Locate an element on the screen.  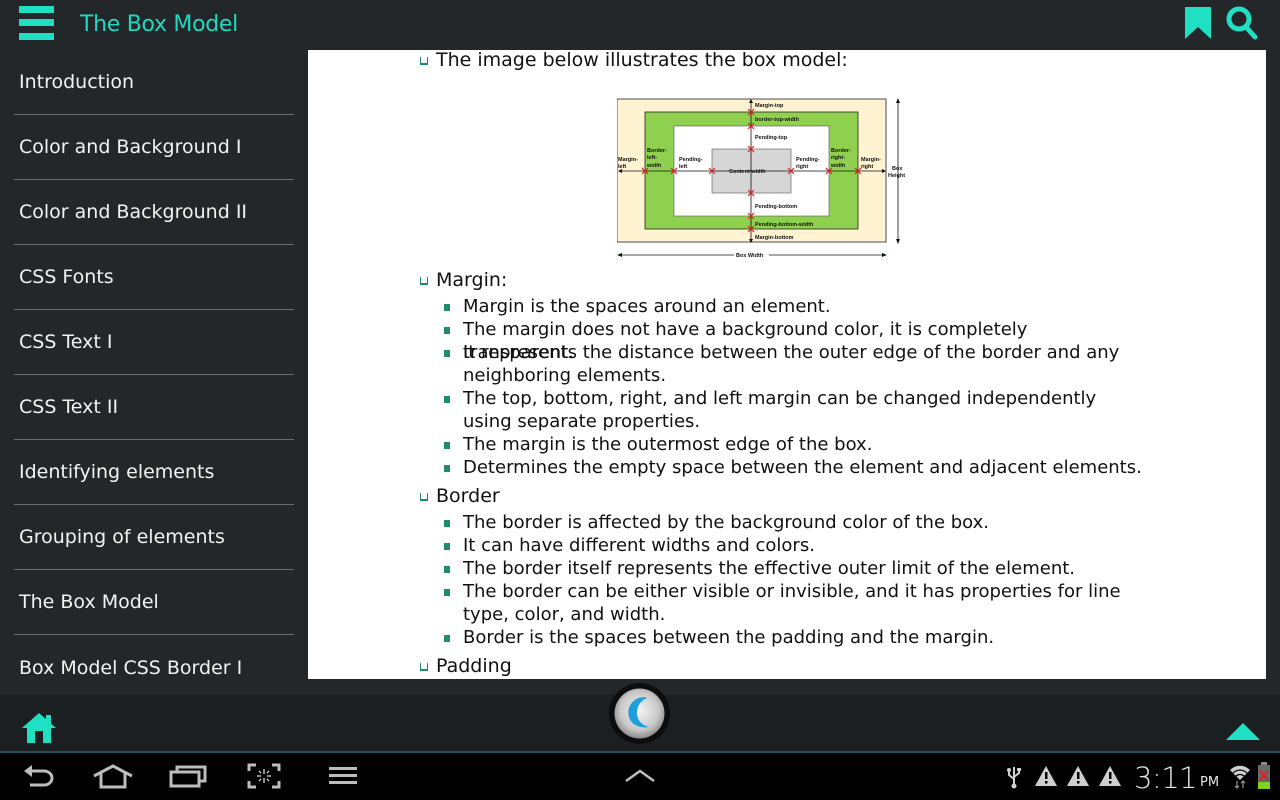
label-padding-bottom: Pending-bottom is located at coordinates (776, 207).